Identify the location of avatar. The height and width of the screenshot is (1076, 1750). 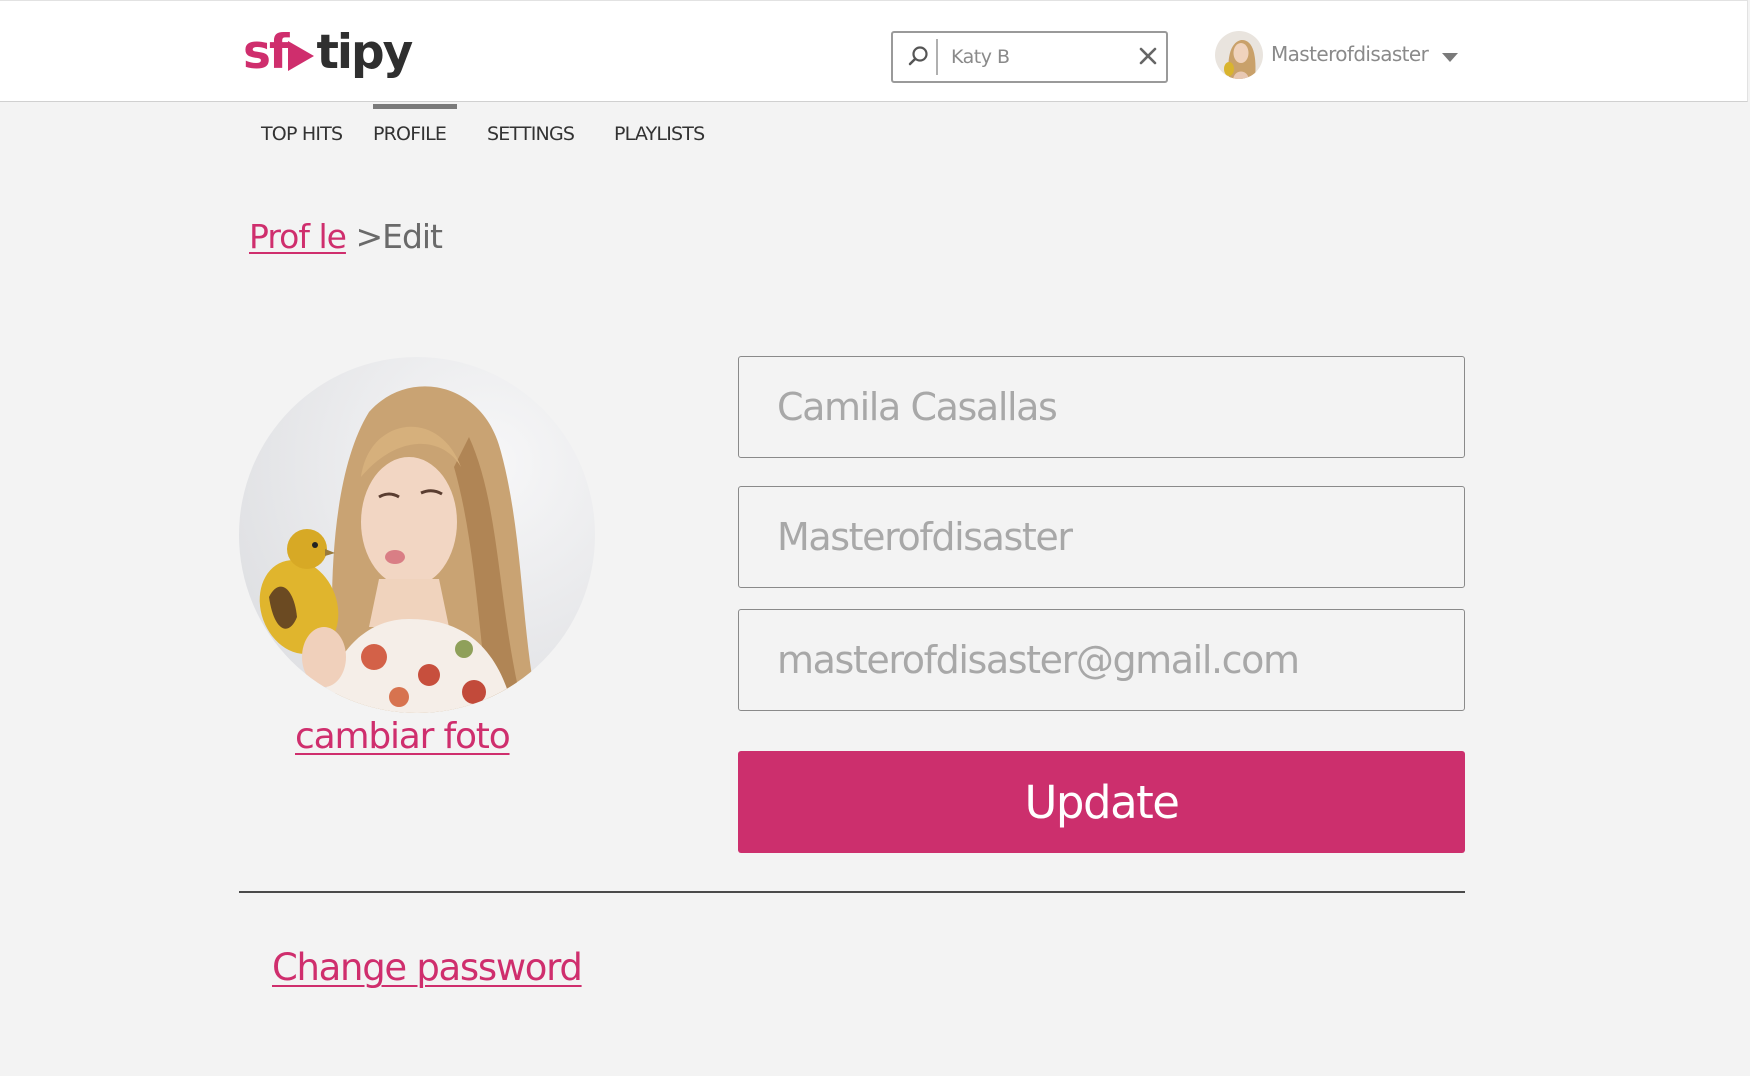
(1239, 55).